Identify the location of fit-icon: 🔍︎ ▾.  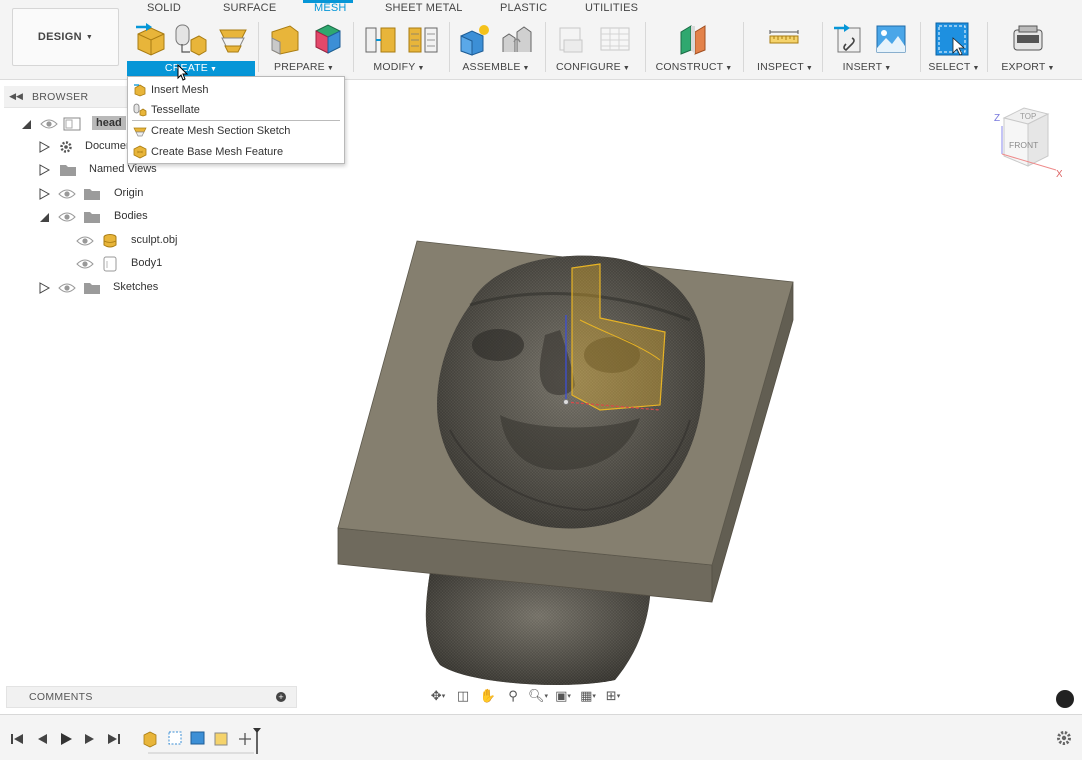
(538, 696).